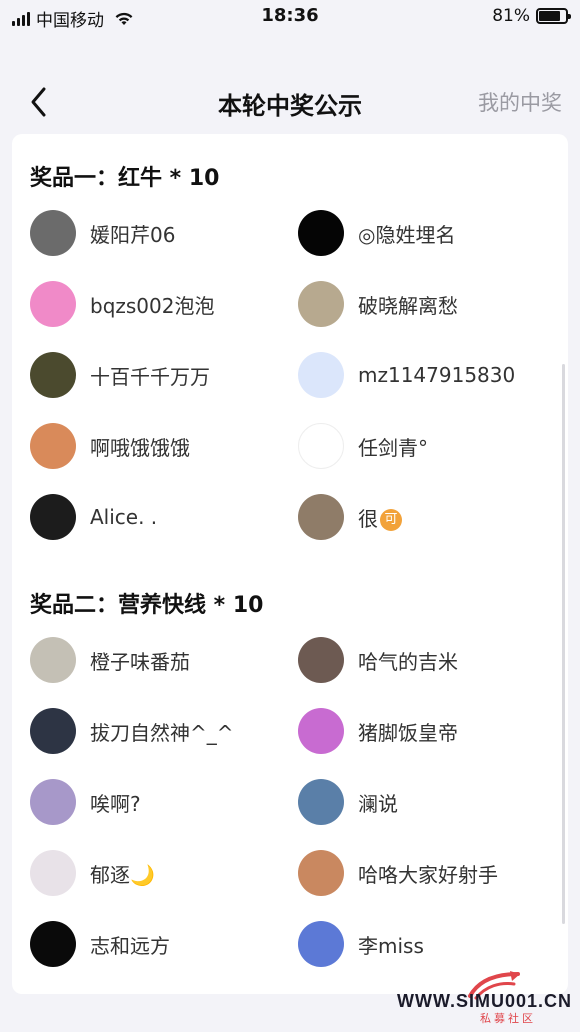 The height and width of the screenshot is (1032, 580). I want to click on winner-name-text: bqzs002泡泡, so click(152, 305).